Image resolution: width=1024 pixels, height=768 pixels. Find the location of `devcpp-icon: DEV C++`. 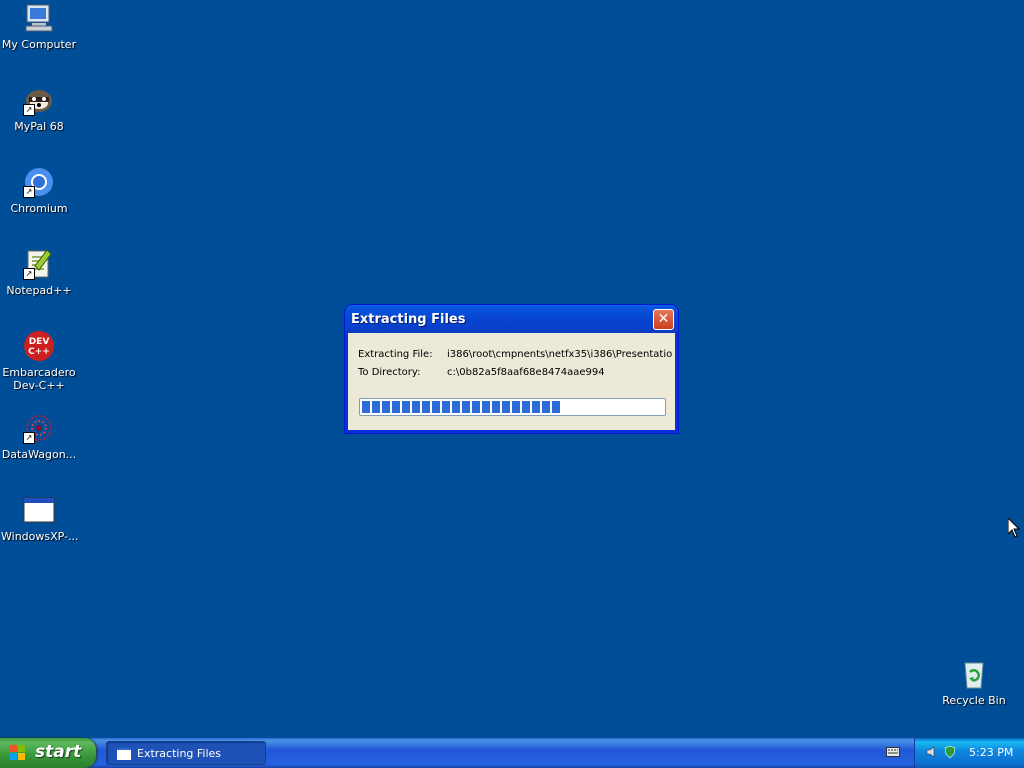

devcpp-icon: DEV C++ is located at coordinates (39, 346).